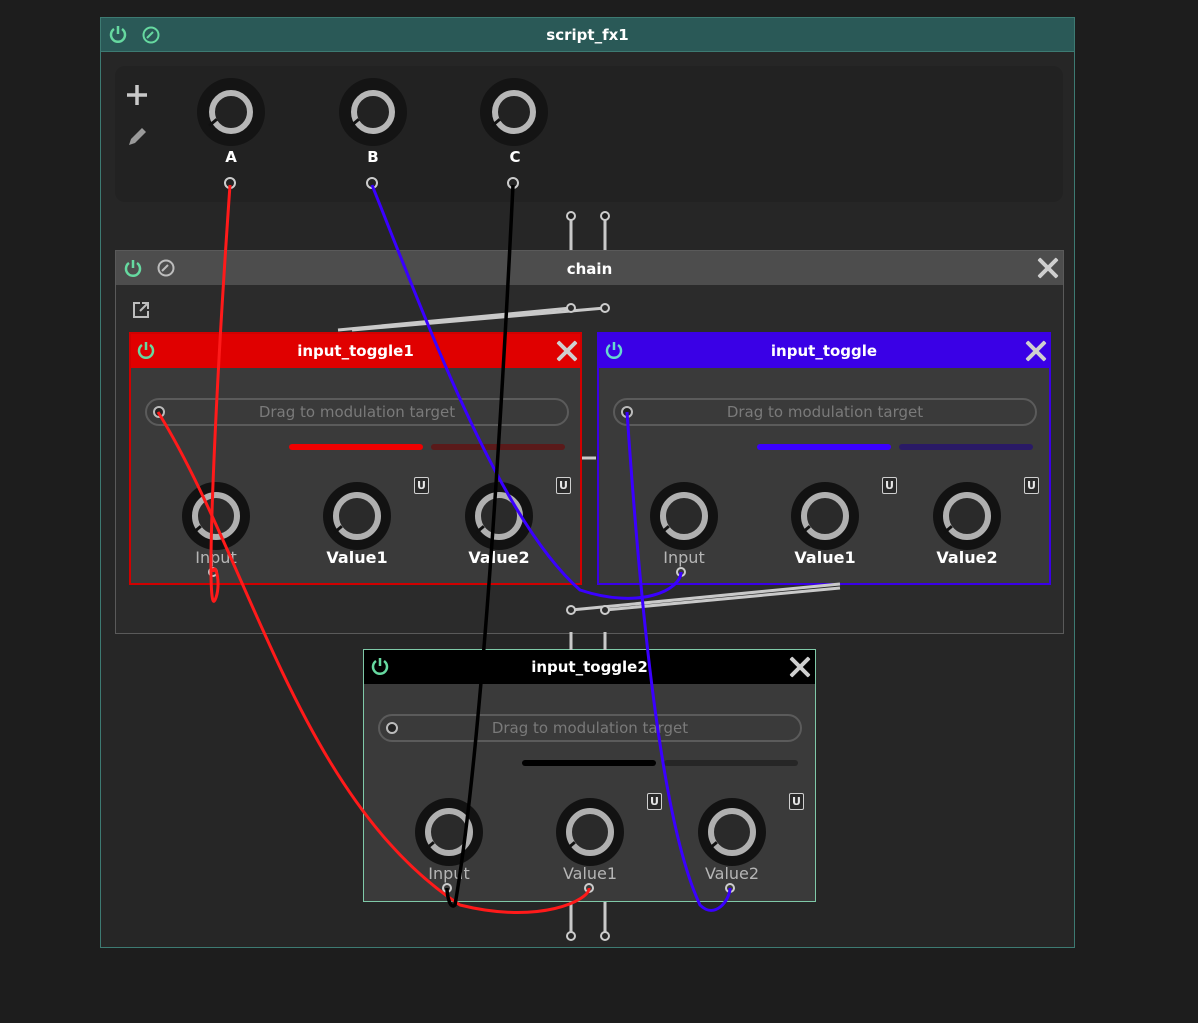 This screenshot has width=1198, height=1023. What do you see at coordinates (678, 661) in the screenshot?
I see `cable-toggle-to-toggle2-value2` at bounding box center [678, 661].